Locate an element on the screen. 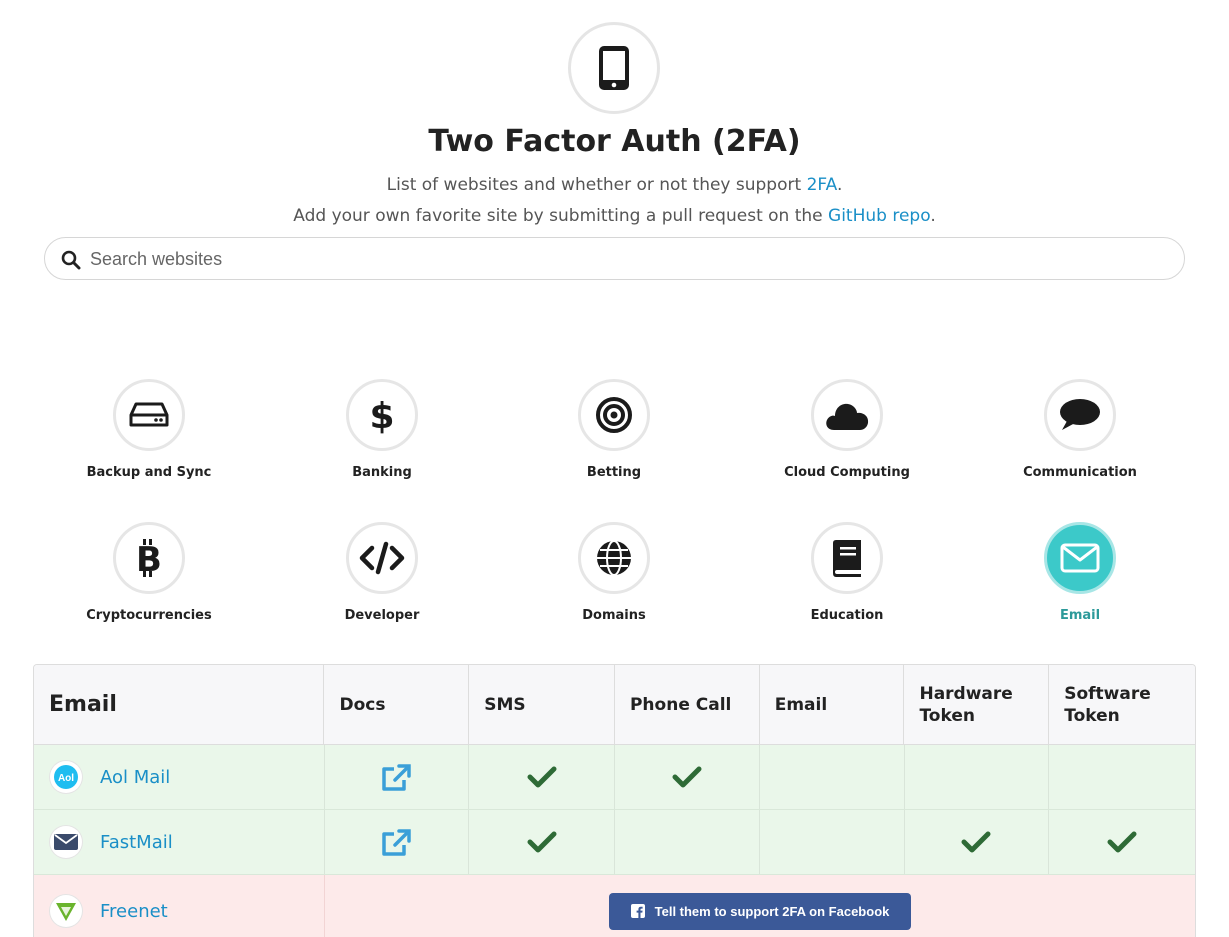 This screenshot has width=1229, height=937. category-label: Cryptocurrencies is located at coordinates (149, 615).